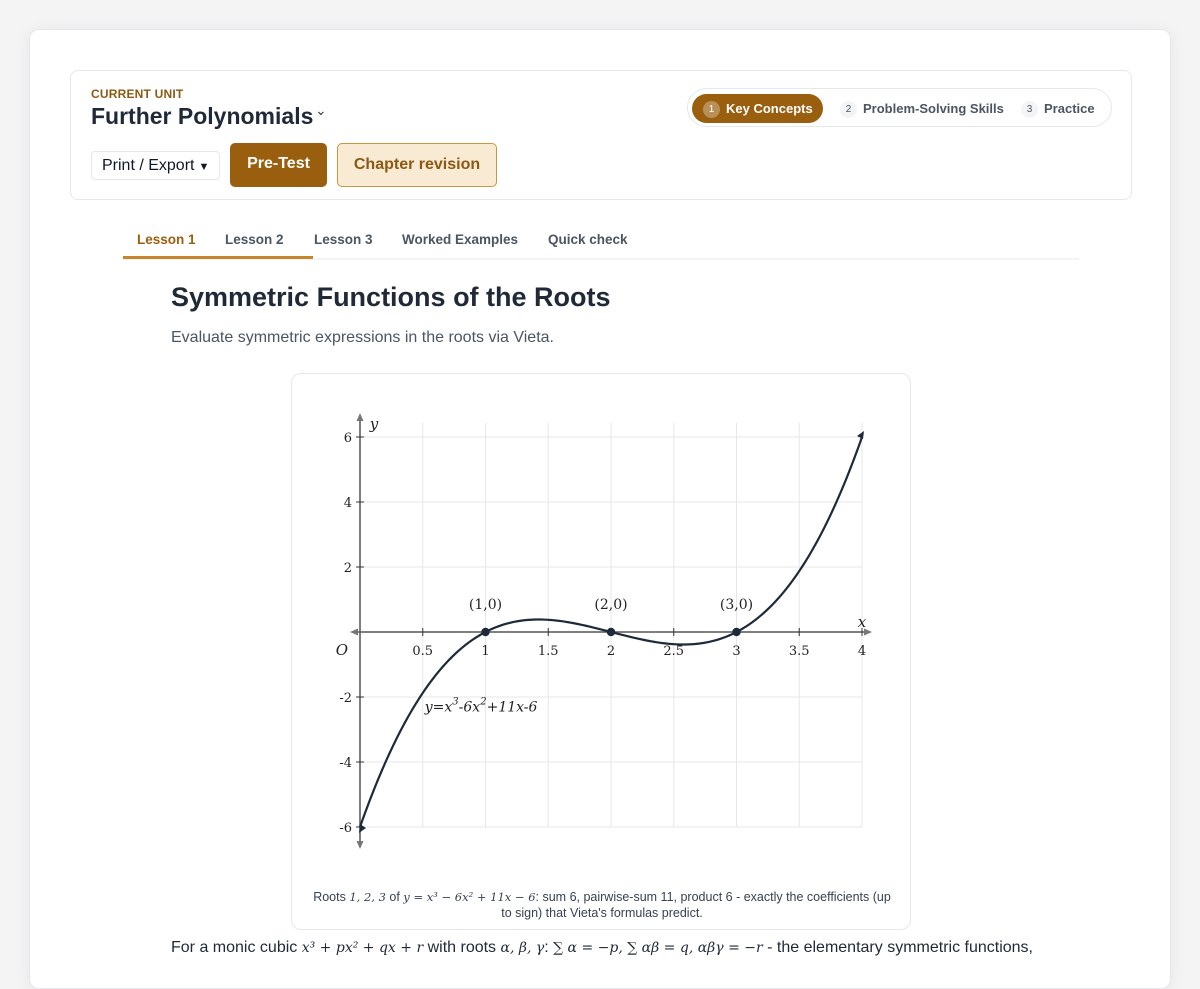 The height and width of the screenshot is (989, 1200). Describe the element at coordinates (862, 651) in the screenshot. I see `x-tick-label: 4` at that location.